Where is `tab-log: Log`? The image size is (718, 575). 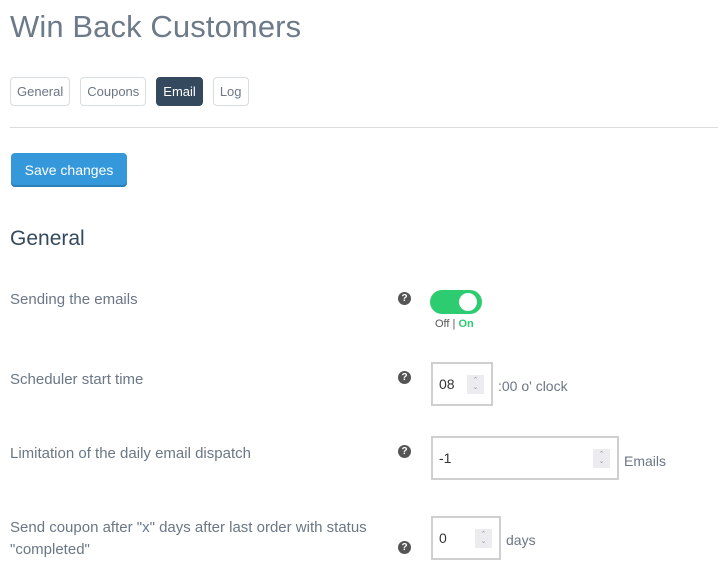 tab-log: Log is located at coordinates (230, 91).